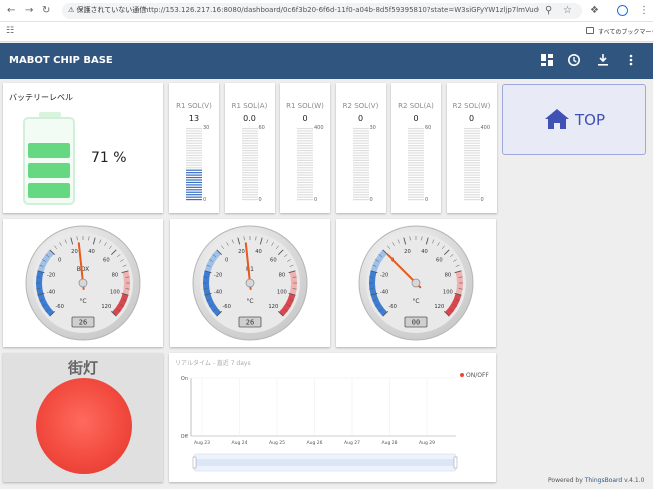 The height and width of the screenshot is (489, 653). Describe the element at coordinates (184, 379) in the screenshot. I see `y-tick-label: On` at that location.